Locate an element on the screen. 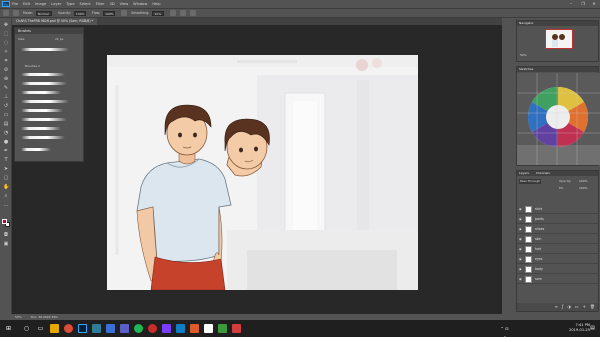 The width and height of the screenshot is (600, 342). mode-select: Normal is located at coordinates (43, 13).